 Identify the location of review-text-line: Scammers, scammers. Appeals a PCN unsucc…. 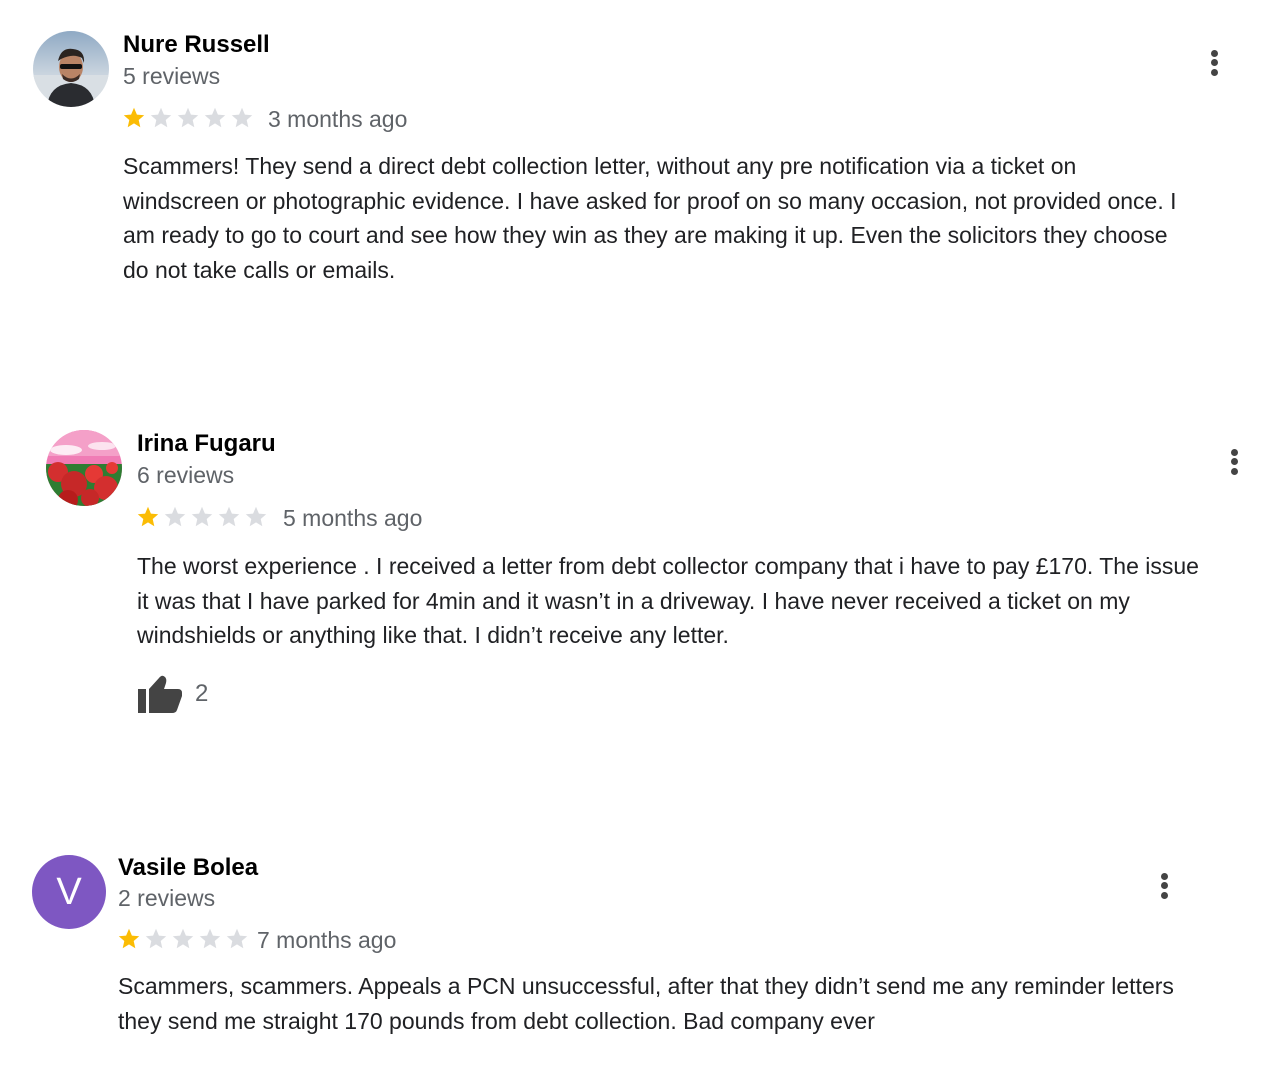
(646, 986).